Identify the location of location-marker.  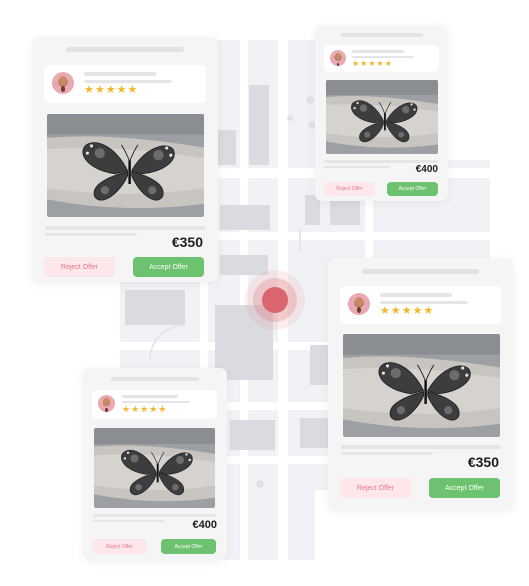
(275, 300).